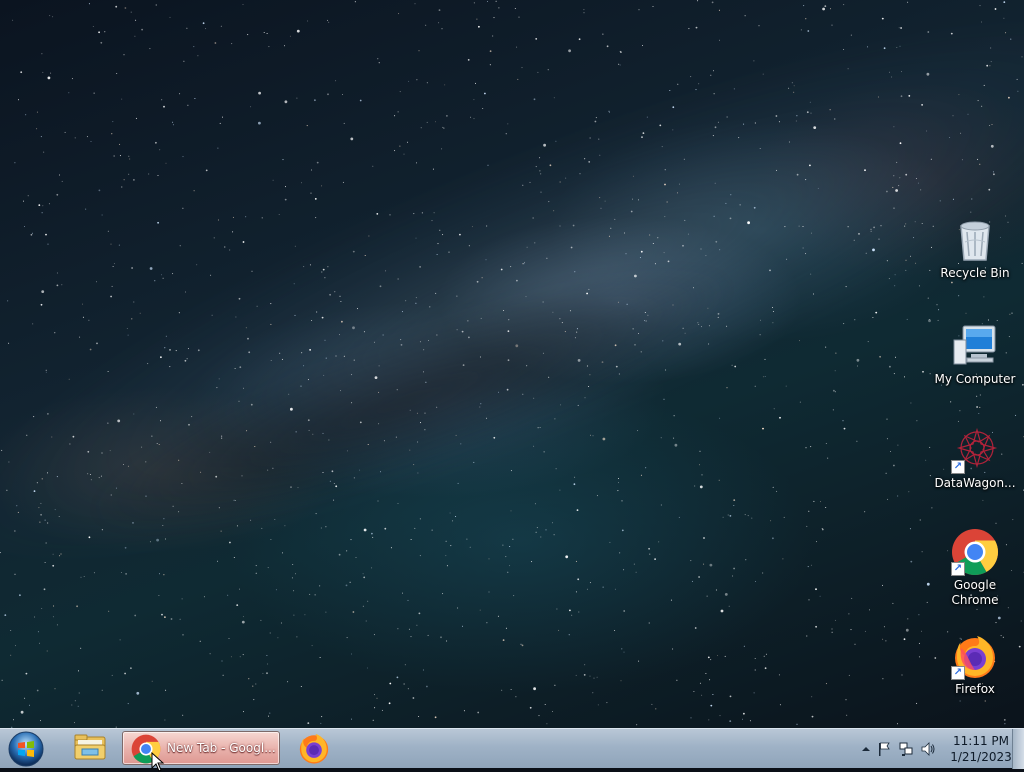 The image size is (1024, 772). What do you see at coordinates (975, 689) in the screenshot?
I see `desktop-icon-label: Firefox` at bounding box center [975, 689].